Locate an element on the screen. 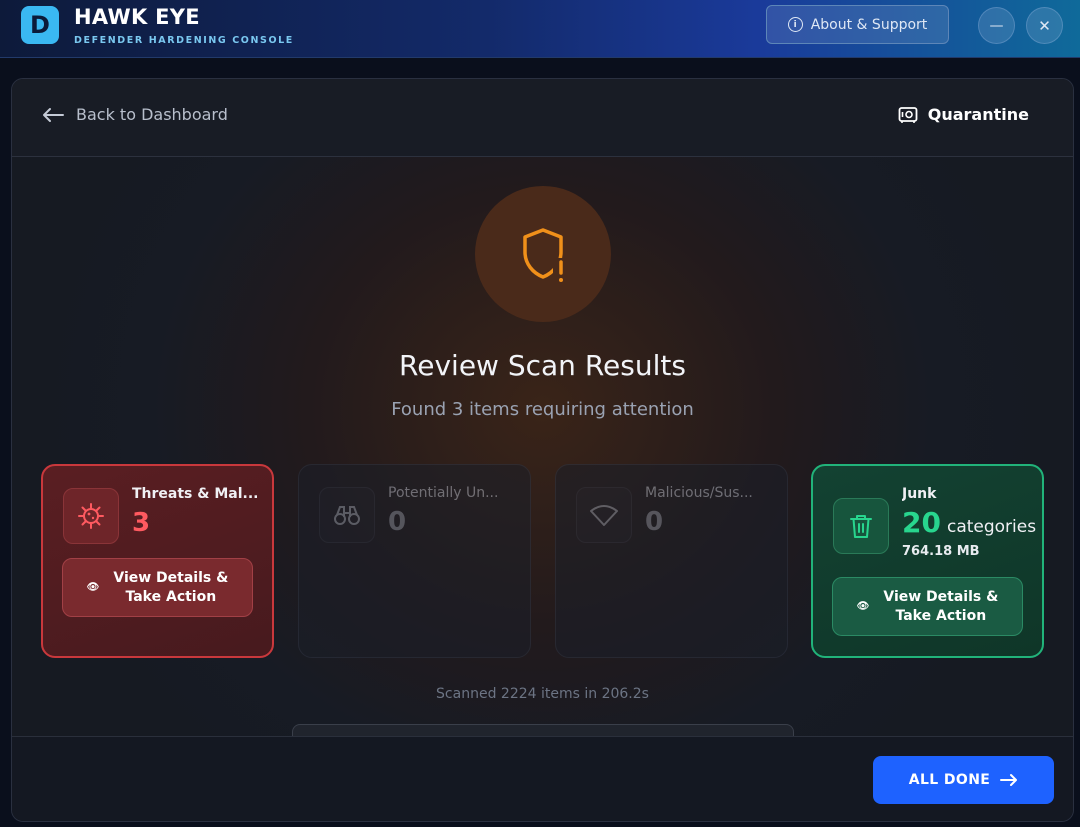 This screenshot has height=827, width=1080. quarantine-label: Quarantine is located at coordinates (978, 114).